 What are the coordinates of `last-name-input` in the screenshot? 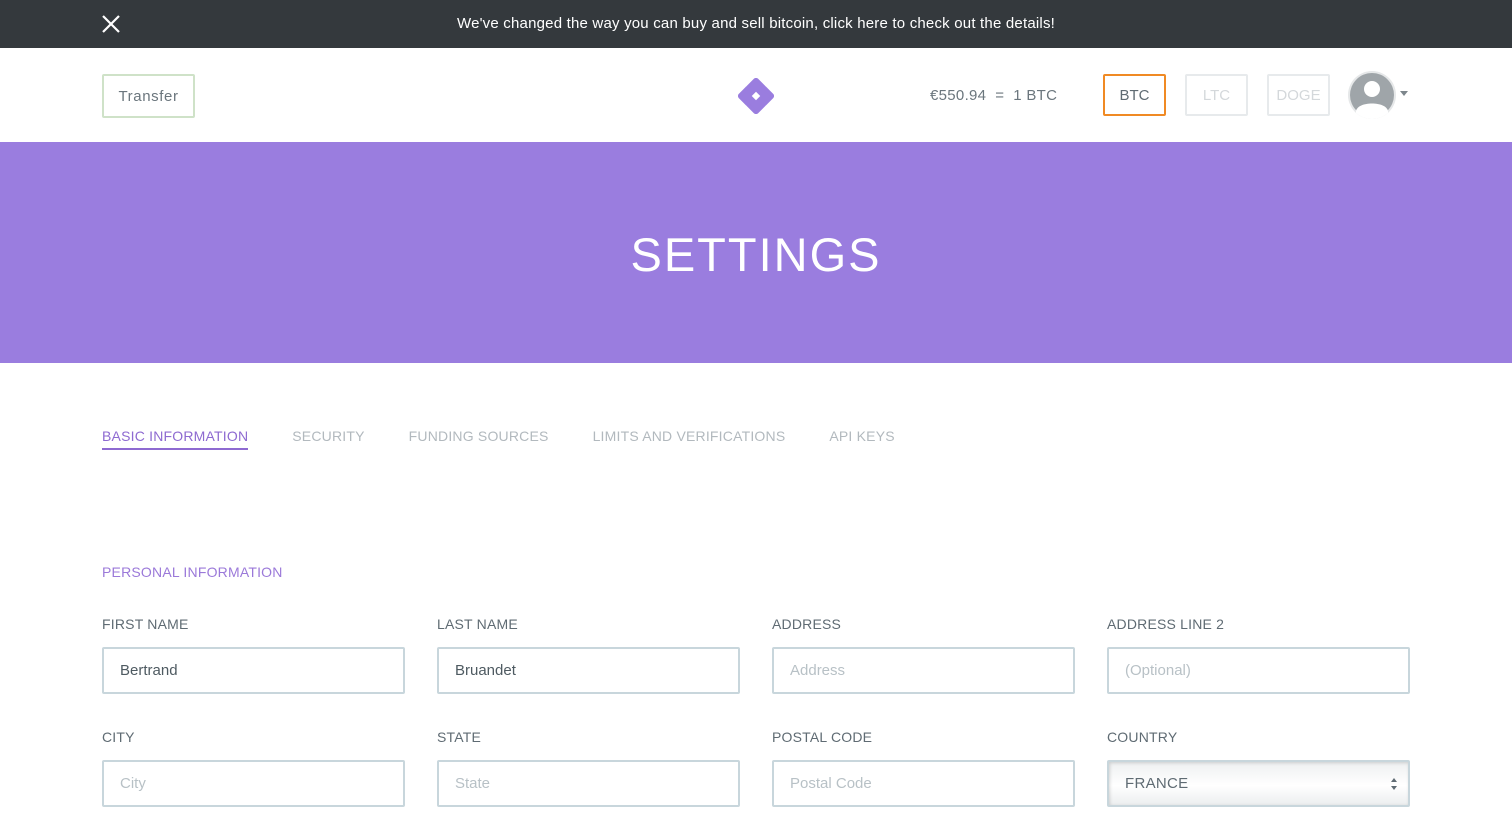 It's located at (588, 670).